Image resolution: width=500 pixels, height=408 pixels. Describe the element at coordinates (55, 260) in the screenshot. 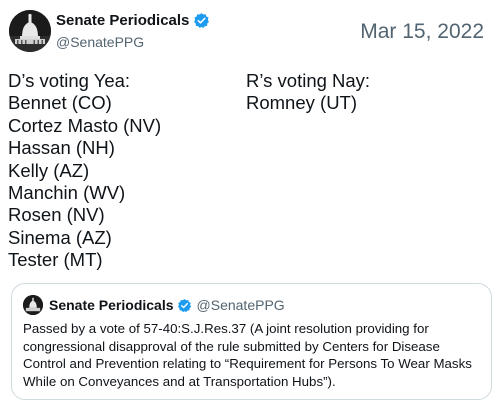

I see `yea-name: Tester (MT)` at that location.